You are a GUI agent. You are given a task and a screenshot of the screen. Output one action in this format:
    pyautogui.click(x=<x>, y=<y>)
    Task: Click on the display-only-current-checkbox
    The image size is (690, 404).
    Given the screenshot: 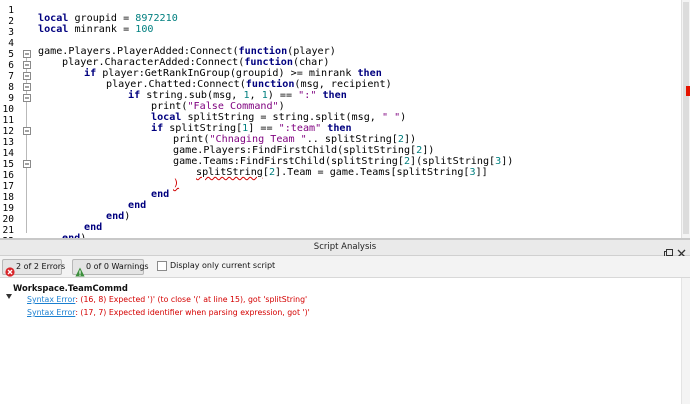 What is the action you would take?
    pyautogui.click(x=162, y=266)
    